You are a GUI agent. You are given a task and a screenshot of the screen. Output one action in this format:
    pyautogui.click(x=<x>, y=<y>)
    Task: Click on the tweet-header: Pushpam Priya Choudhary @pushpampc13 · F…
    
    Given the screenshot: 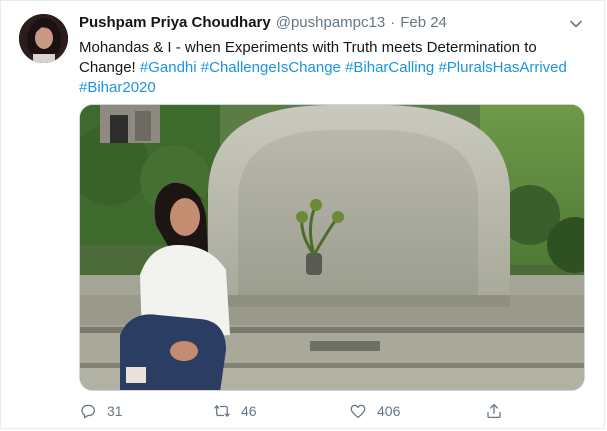 What is the action you would take?
    pyautogui.click(x=263, y=24)
    